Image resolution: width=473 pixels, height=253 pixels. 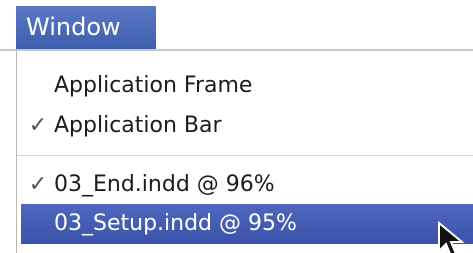 I want to click on menu-item-03-end-document: ✓ 03_End.indd @ 96%, so click(x=245, y=185).